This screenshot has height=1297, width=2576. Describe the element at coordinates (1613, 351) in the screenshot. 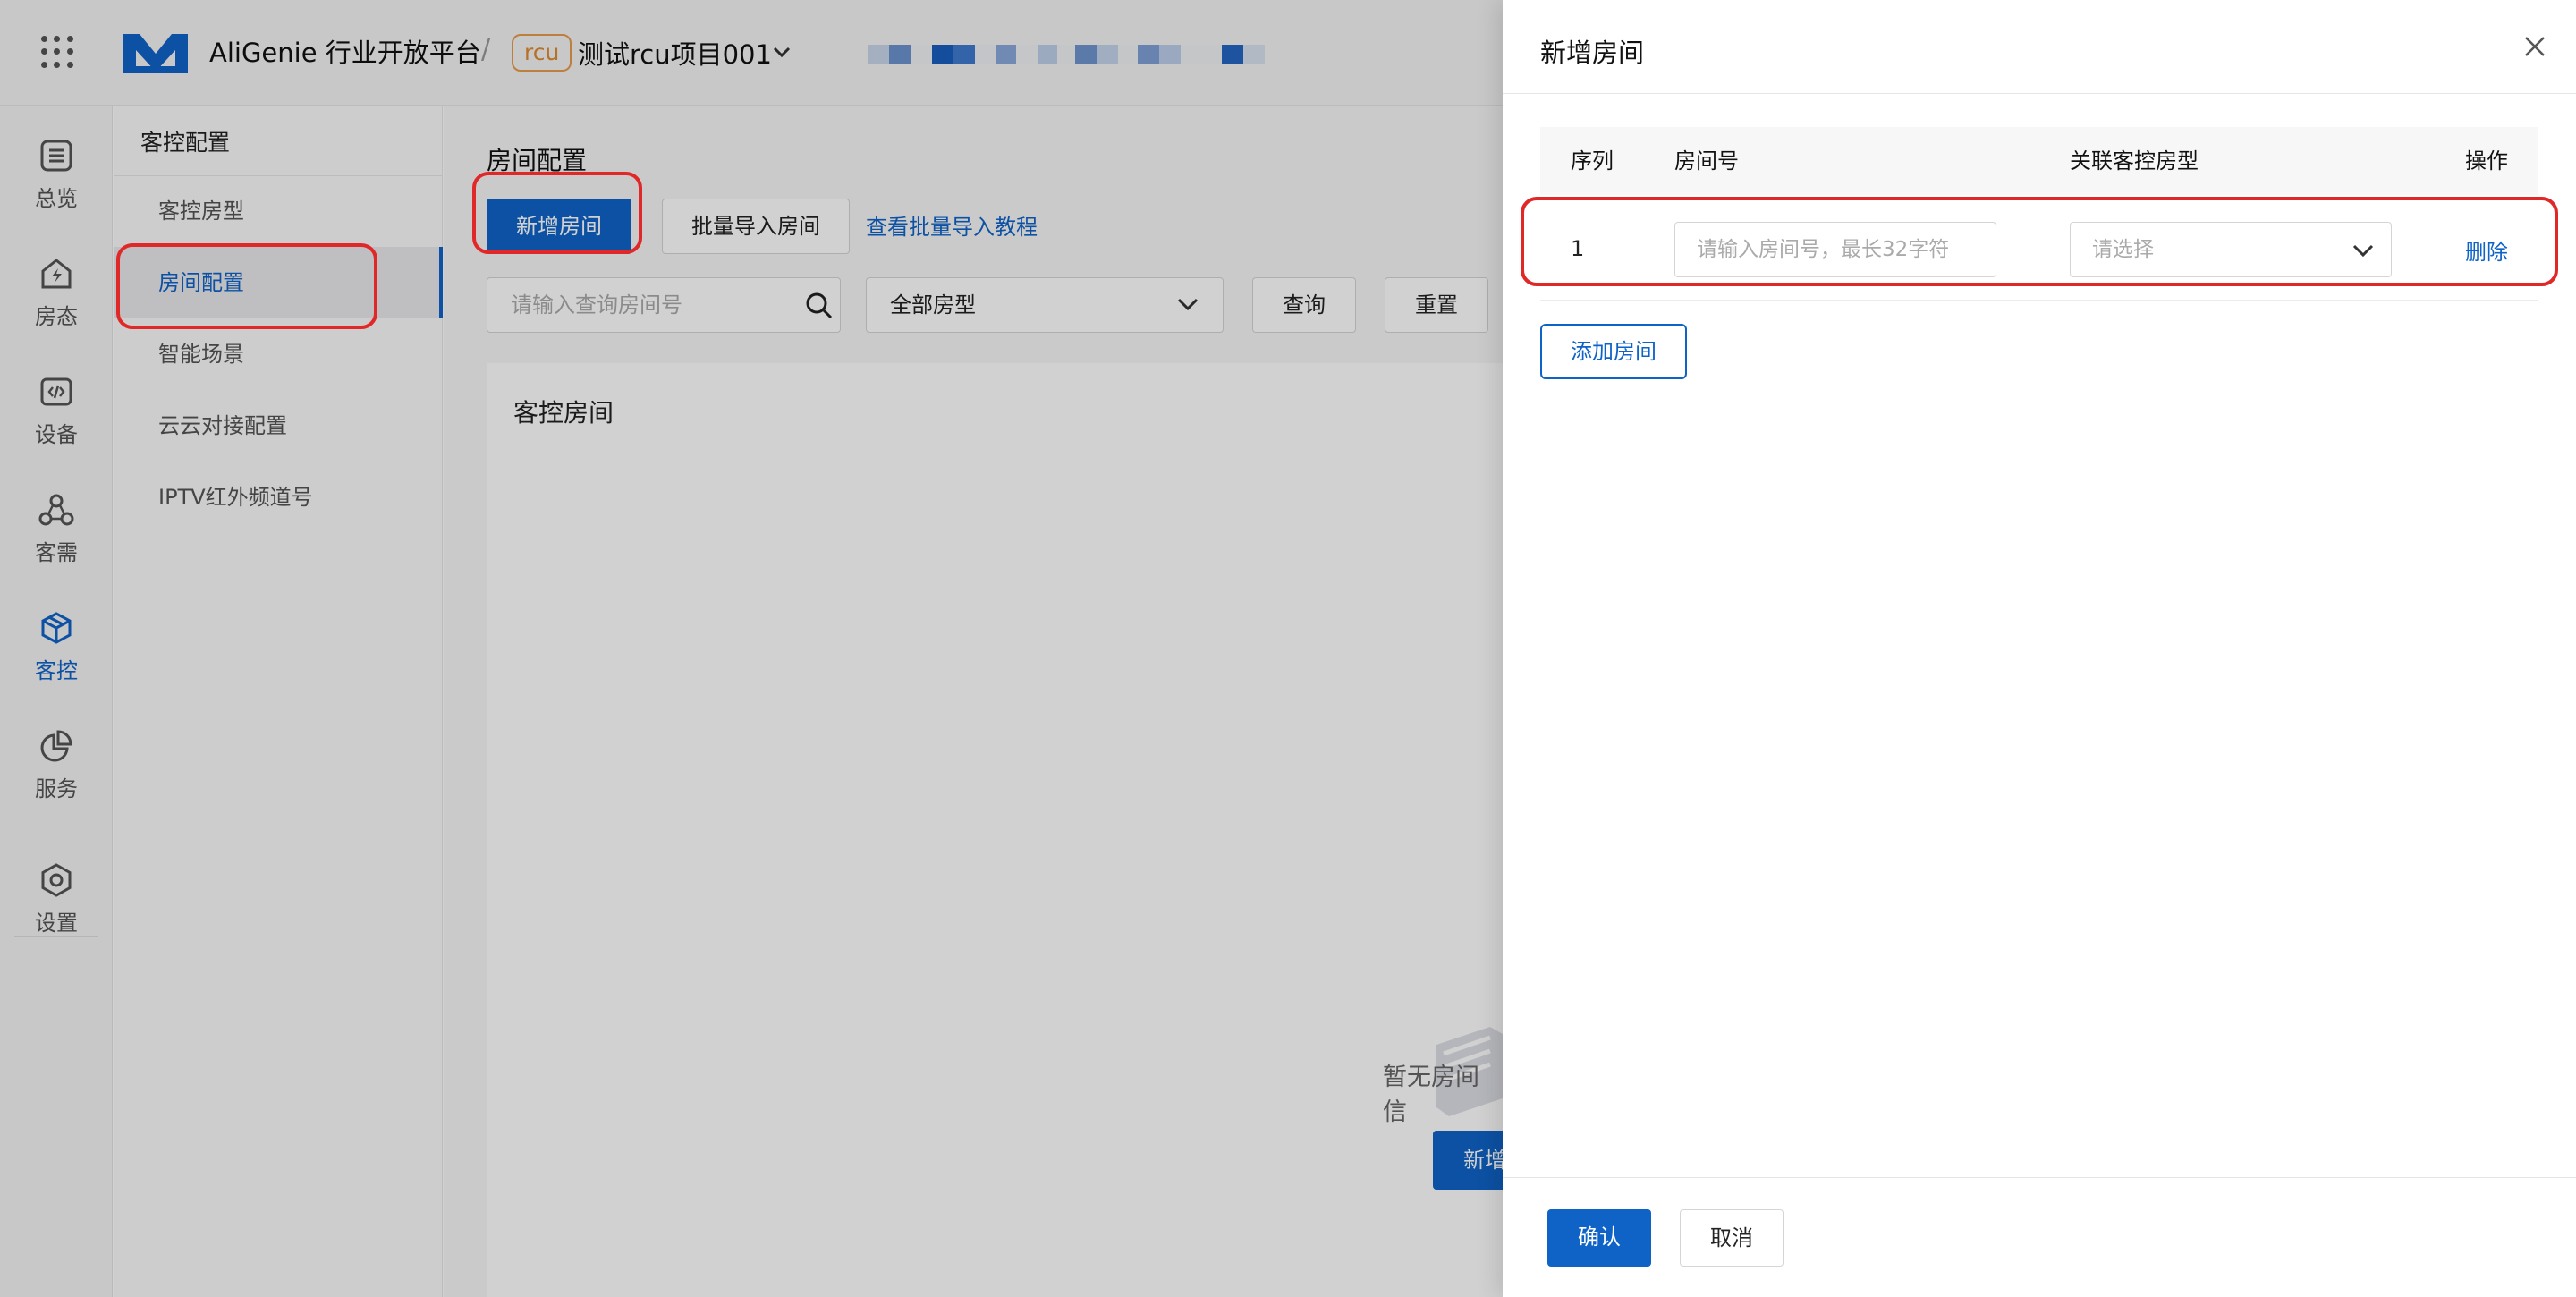

I see `add-room-row-button: 添加房间` at that location.